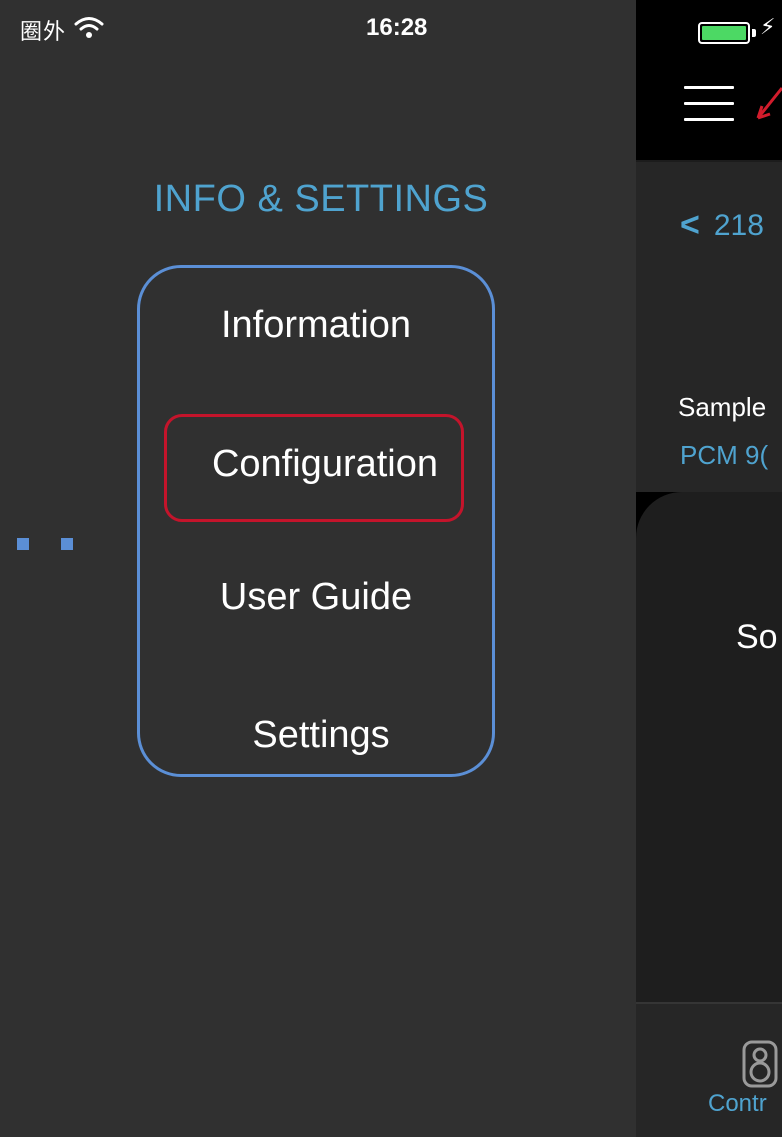 This screenshot has width=782, height=1137. Describe the element at coordinates (321, 199) in the screenshot. I see `drawer-title: INFO & SETTINGS` at that location.